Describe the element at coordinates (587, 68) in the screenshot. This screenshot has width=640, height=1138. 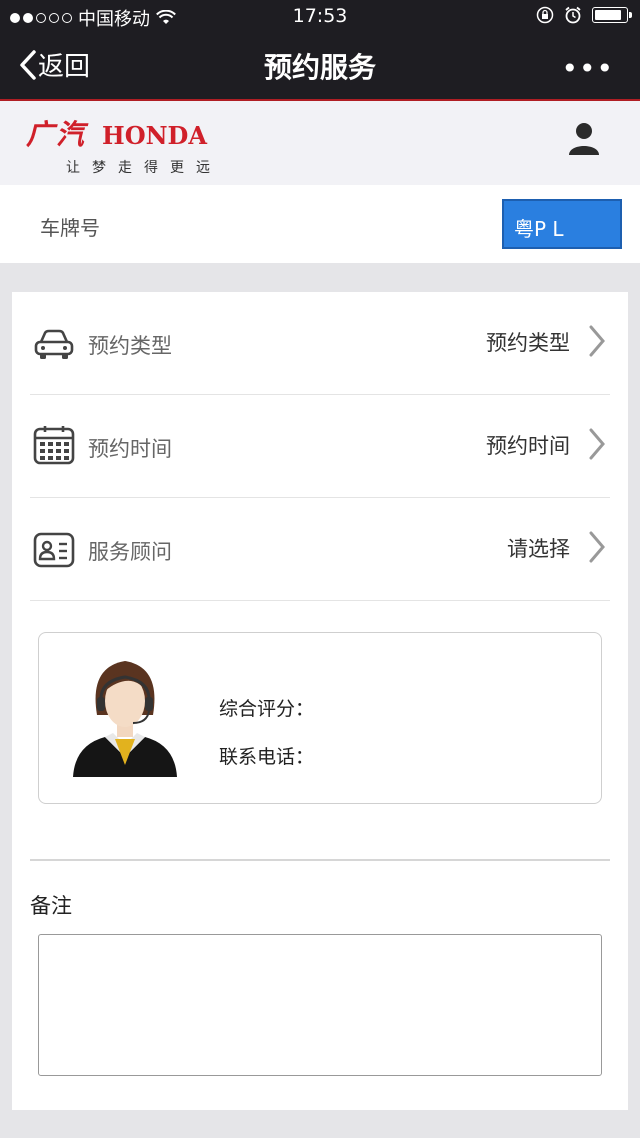
I see `more-button: •••` at that location.